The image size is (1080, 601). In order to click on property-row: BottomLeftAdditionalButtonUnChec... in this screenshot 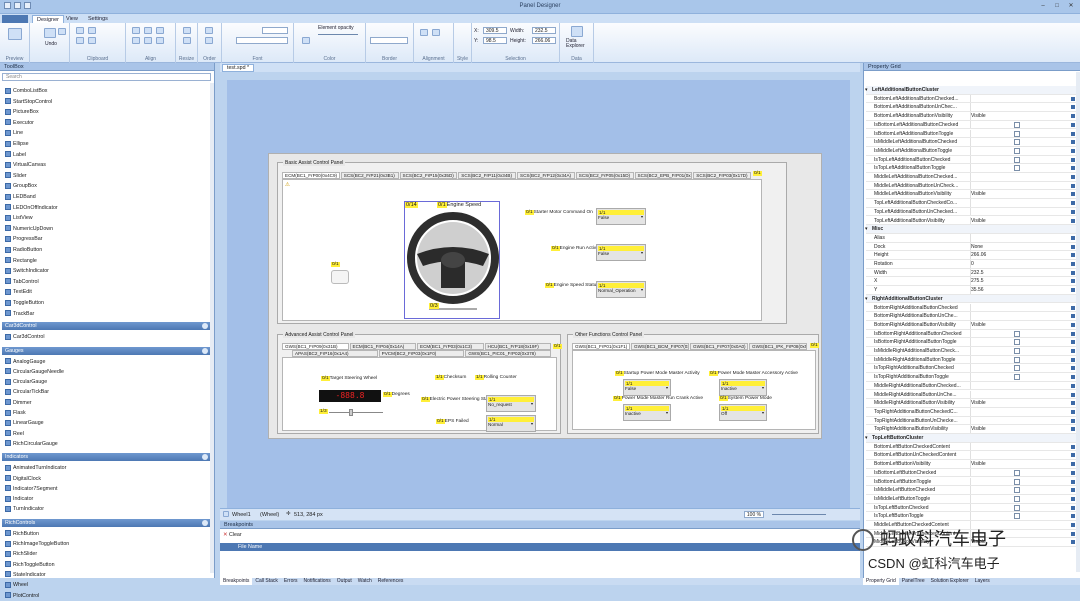, I will do `click(971, 108)`.